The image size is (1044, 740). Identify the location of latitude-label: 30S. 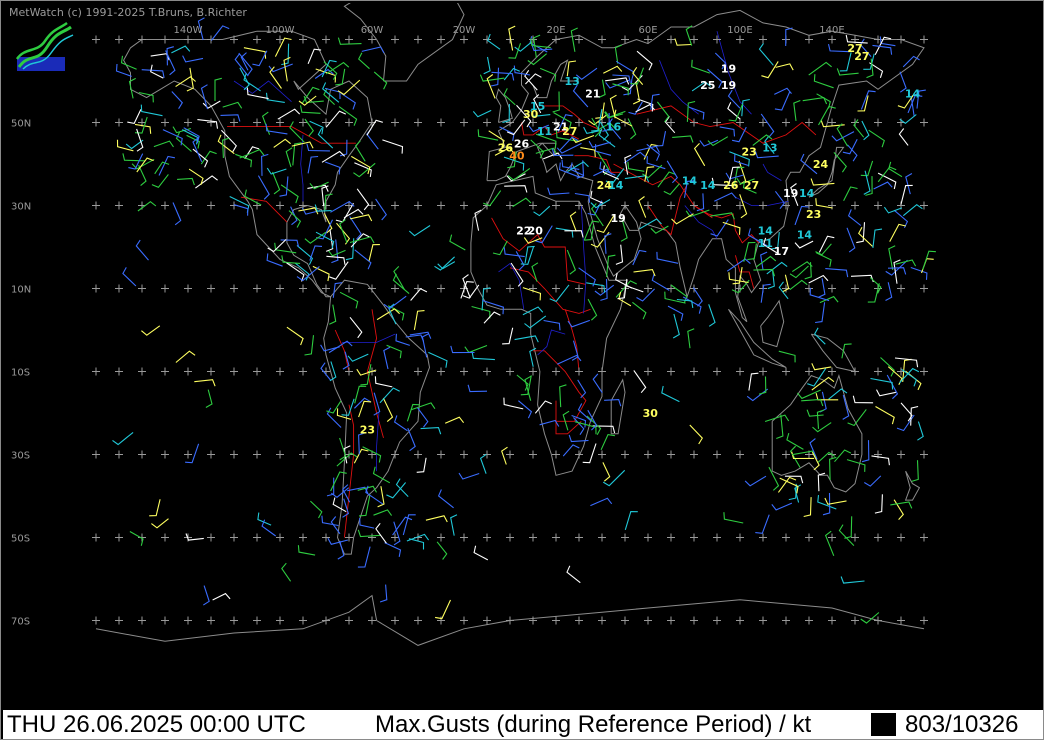
(20, 456).